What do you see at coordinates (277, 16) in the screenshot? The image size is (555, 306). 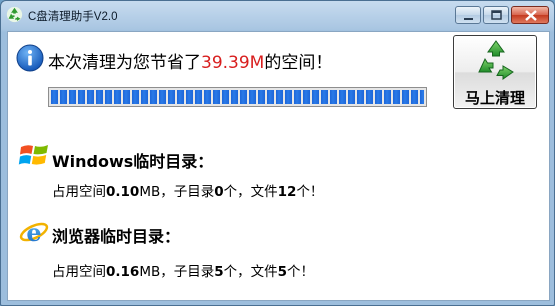 I see `title-bar: C盘清理助手V2.0` at bounding box center [277, 16].